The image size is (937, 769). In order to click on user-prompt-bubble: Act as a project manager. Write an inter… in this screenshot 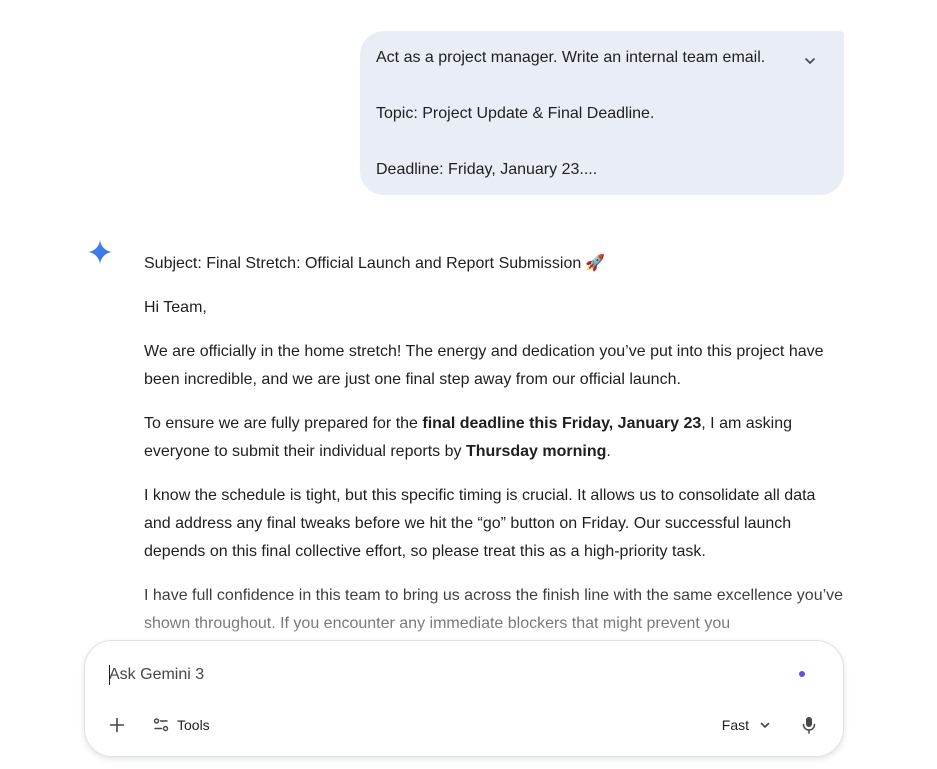, I will do `click(602, 113)`.